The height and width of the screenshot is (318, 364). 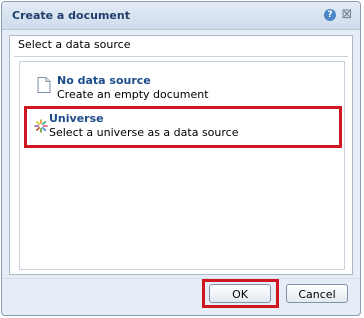 I want to click on option-title: Universe, so click(x=76, y=118).